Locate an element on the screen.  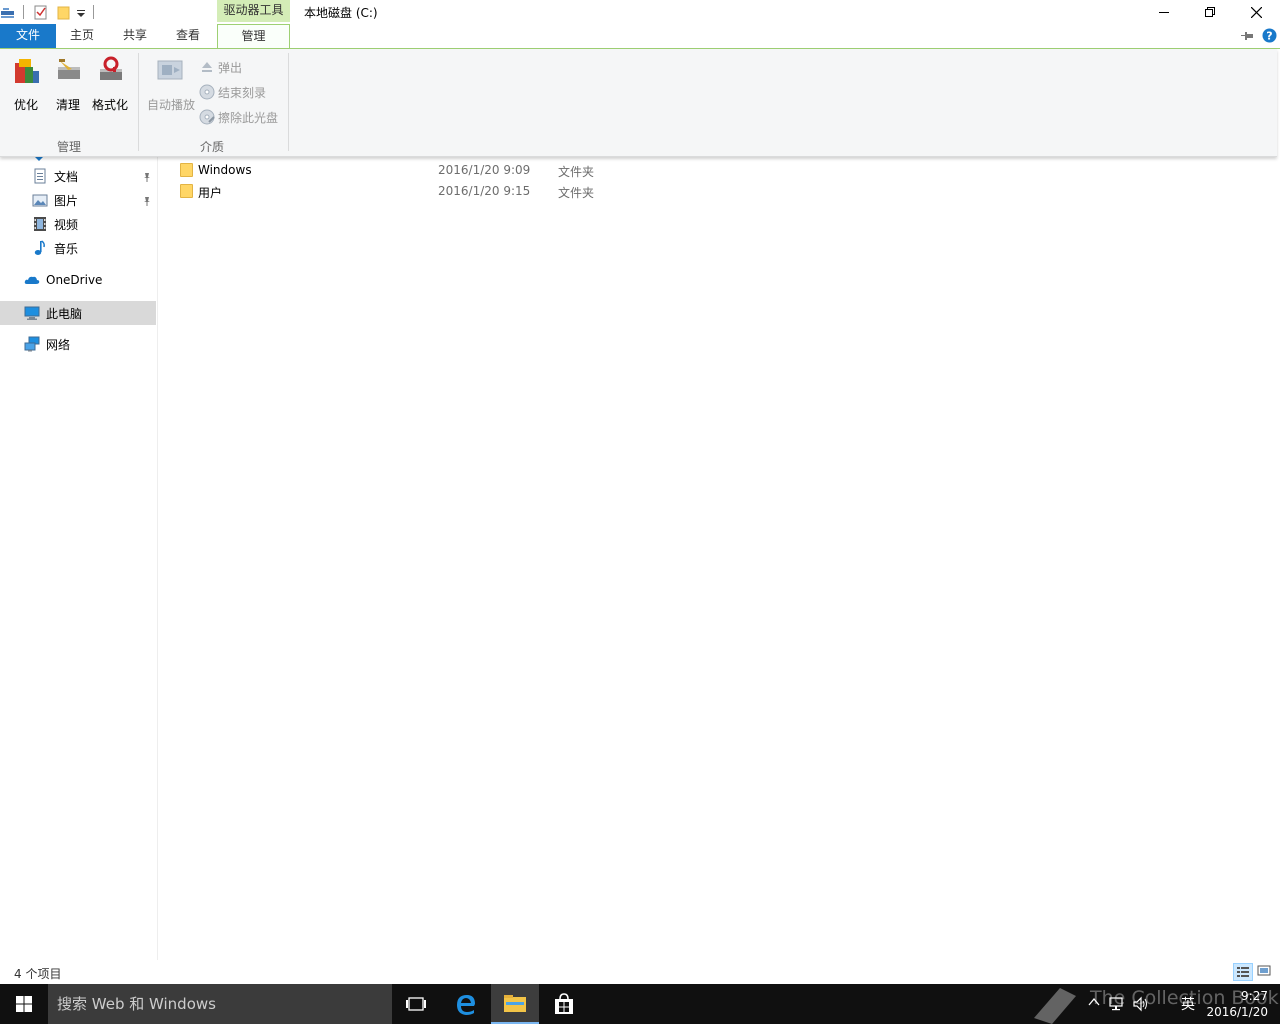
edge-browser-button is located at coordinates (466, 1004).